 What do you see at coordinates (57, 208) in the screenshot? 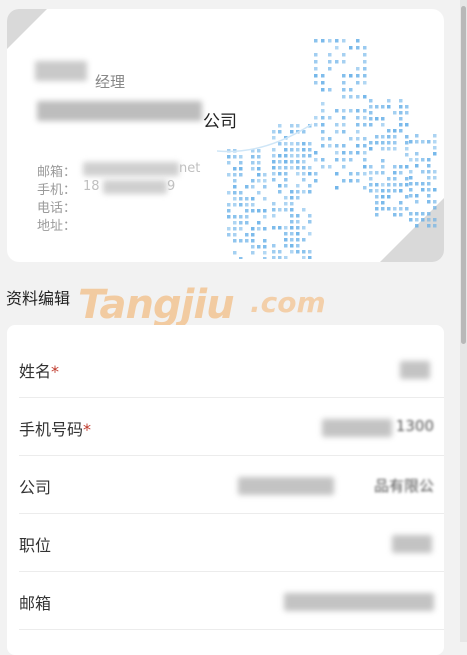
I see `card-tel-label: 电话：` at bounding box center [57, 208].